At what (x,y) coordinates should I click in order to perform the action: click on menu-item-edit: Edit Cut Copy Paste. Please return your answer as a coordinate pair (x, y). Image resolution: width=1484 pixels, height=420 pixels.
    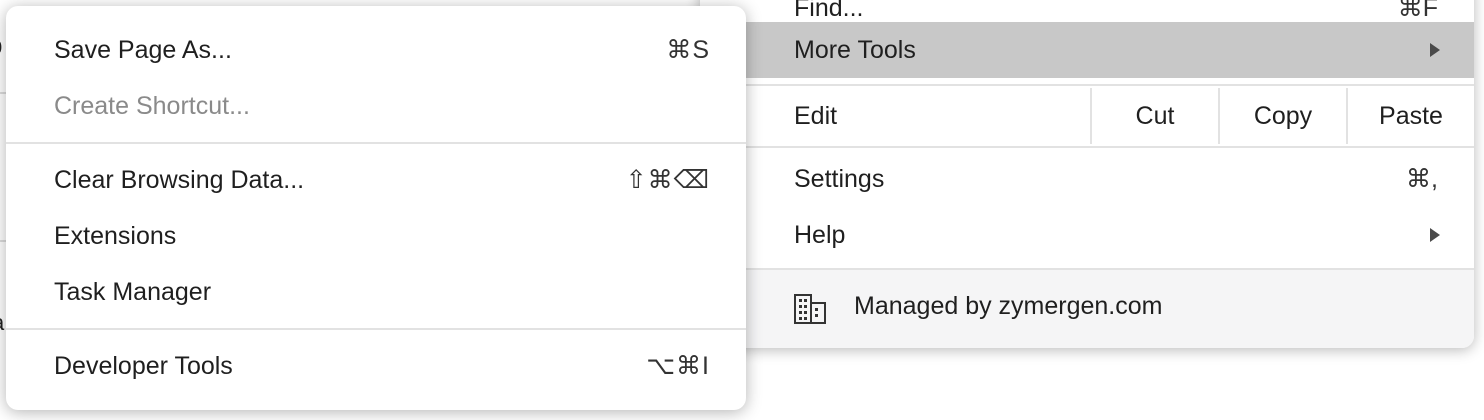
    Looking at the image, I should click on (1087, 116).